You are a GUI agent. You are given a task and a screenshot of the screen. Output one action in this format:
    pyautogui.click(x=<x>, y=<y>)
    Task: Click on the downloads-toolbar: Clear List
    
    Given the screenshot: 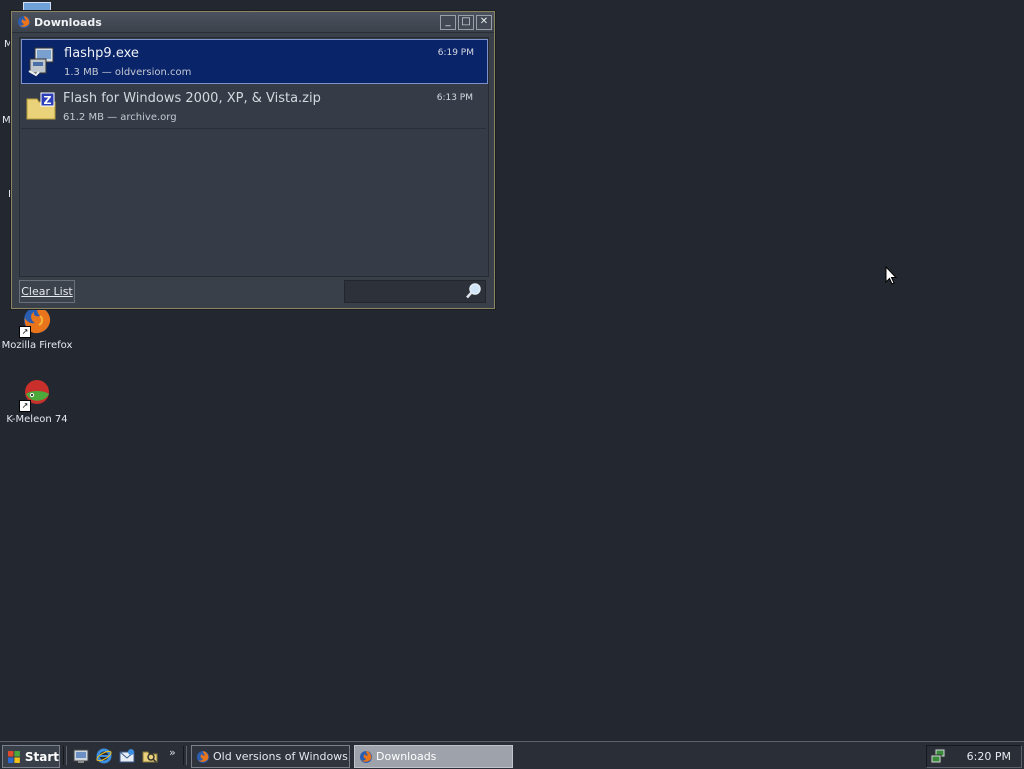 What is the action you would take?
    pyautogui.click(x=253, y=291)
    